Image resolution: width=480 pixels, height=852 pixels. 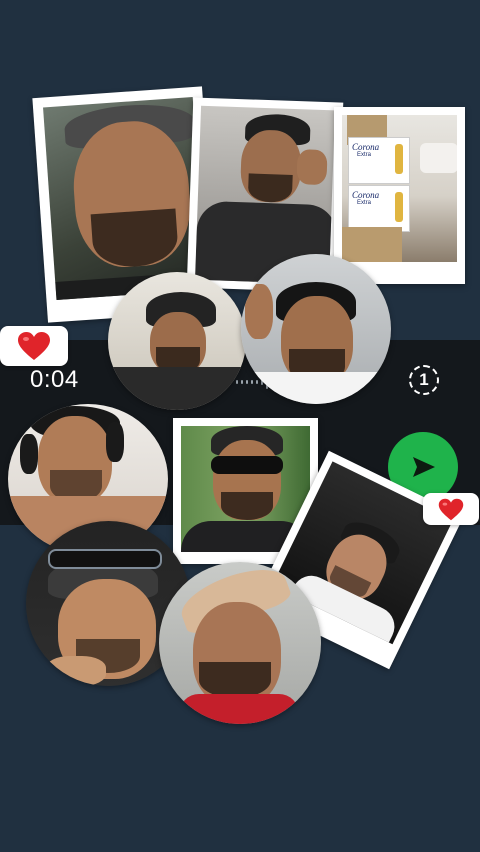 I want to click on send-arrow-icon, so click(x=424, y=467).